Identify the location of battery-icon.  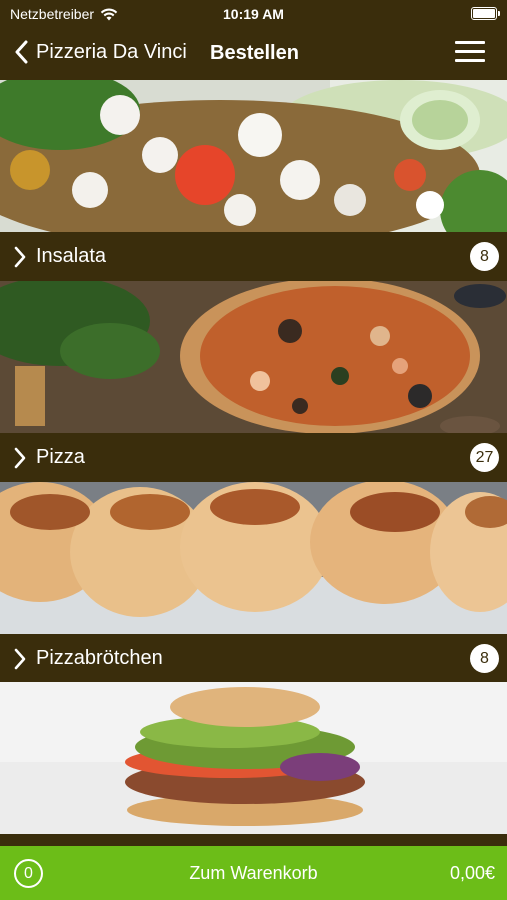
(485, 13).